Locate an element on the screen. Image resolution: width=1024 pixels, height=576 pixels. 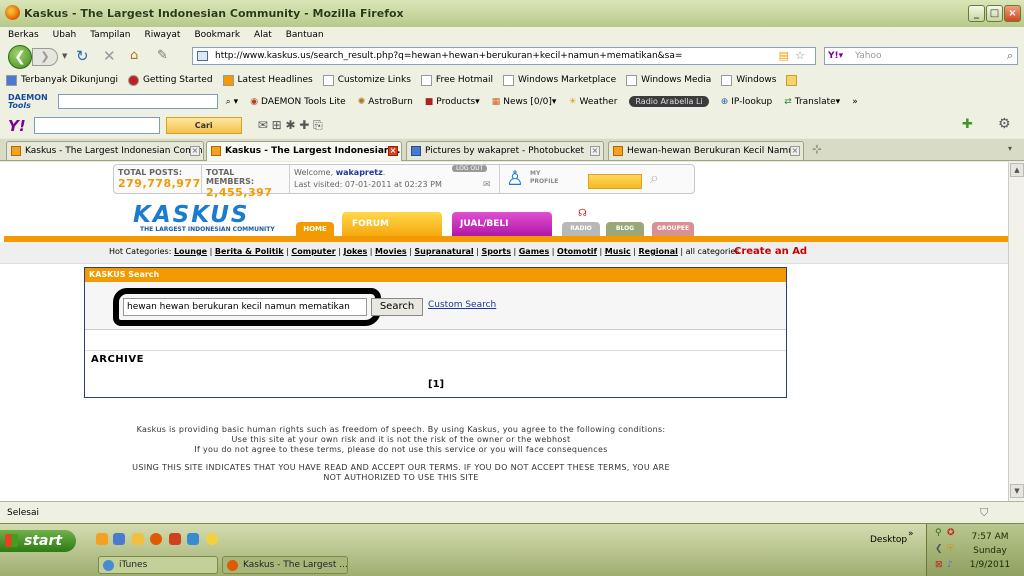
back-button: ❮ is located at coordinates (20, 57).